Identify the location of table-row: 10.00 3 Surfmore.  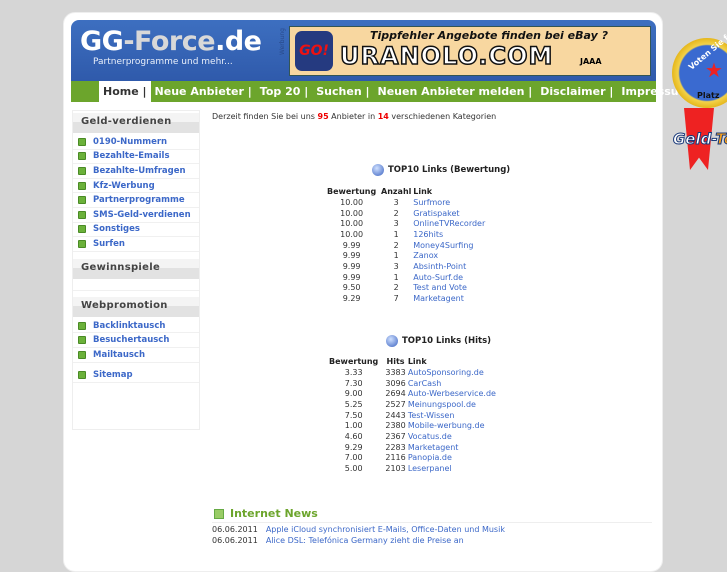
(409, 202).